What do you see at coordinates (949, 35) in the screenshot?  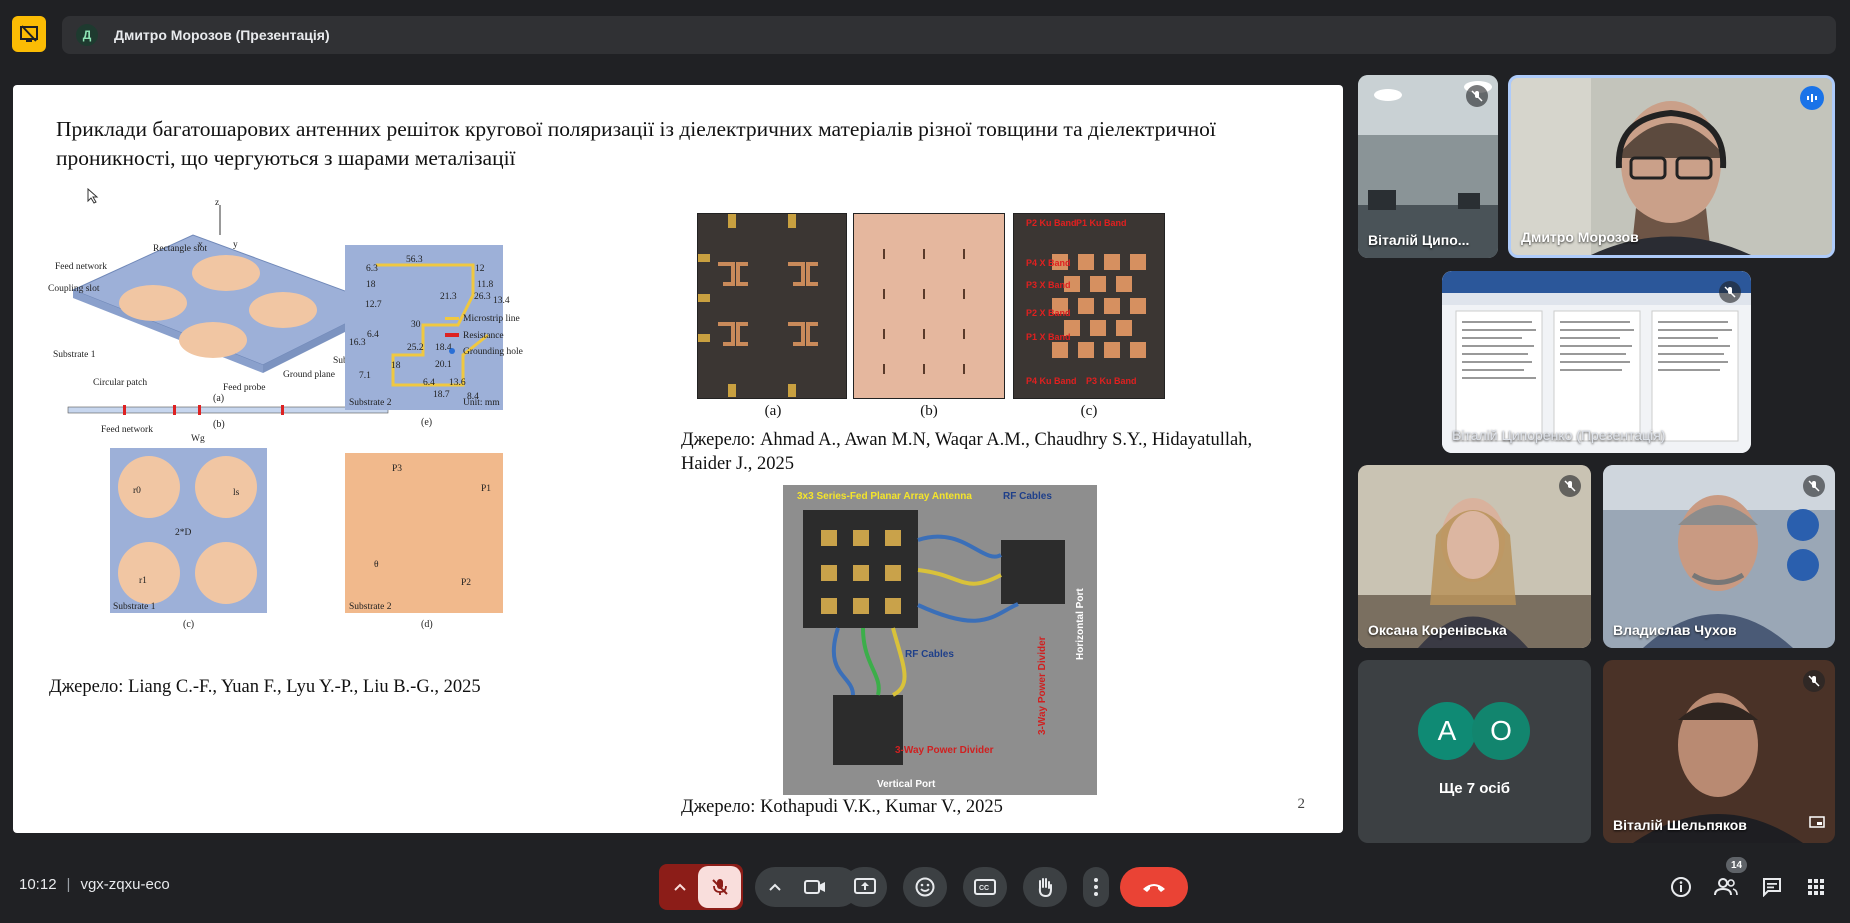 I see `presentation-banner: Д Дмитро Морозов (Презентація)` at bounding box center [949, 35].